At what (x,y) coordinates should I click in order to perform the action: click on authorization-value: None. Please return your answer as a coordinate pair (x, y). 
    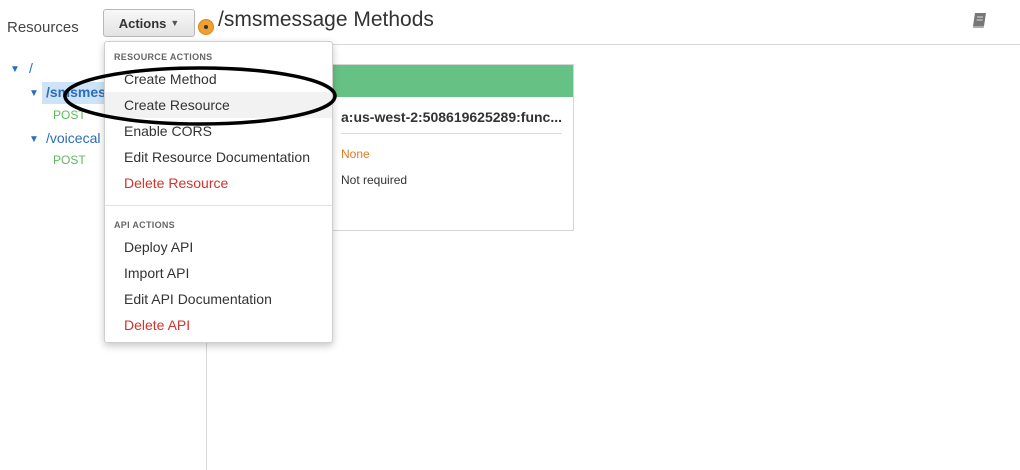
    Looking at the image, I should click on (355, 154).